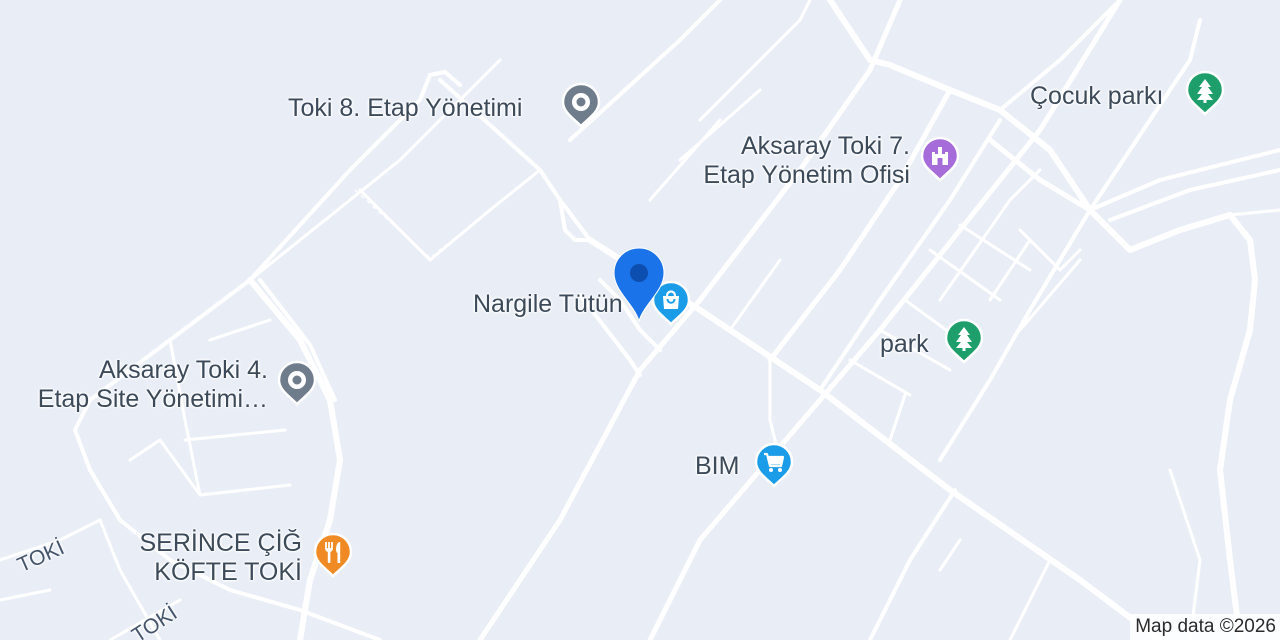 Image resolution: width=1280 pixels, height=640 pixels. I want to click on poi-marker-park, so click(964, 341).